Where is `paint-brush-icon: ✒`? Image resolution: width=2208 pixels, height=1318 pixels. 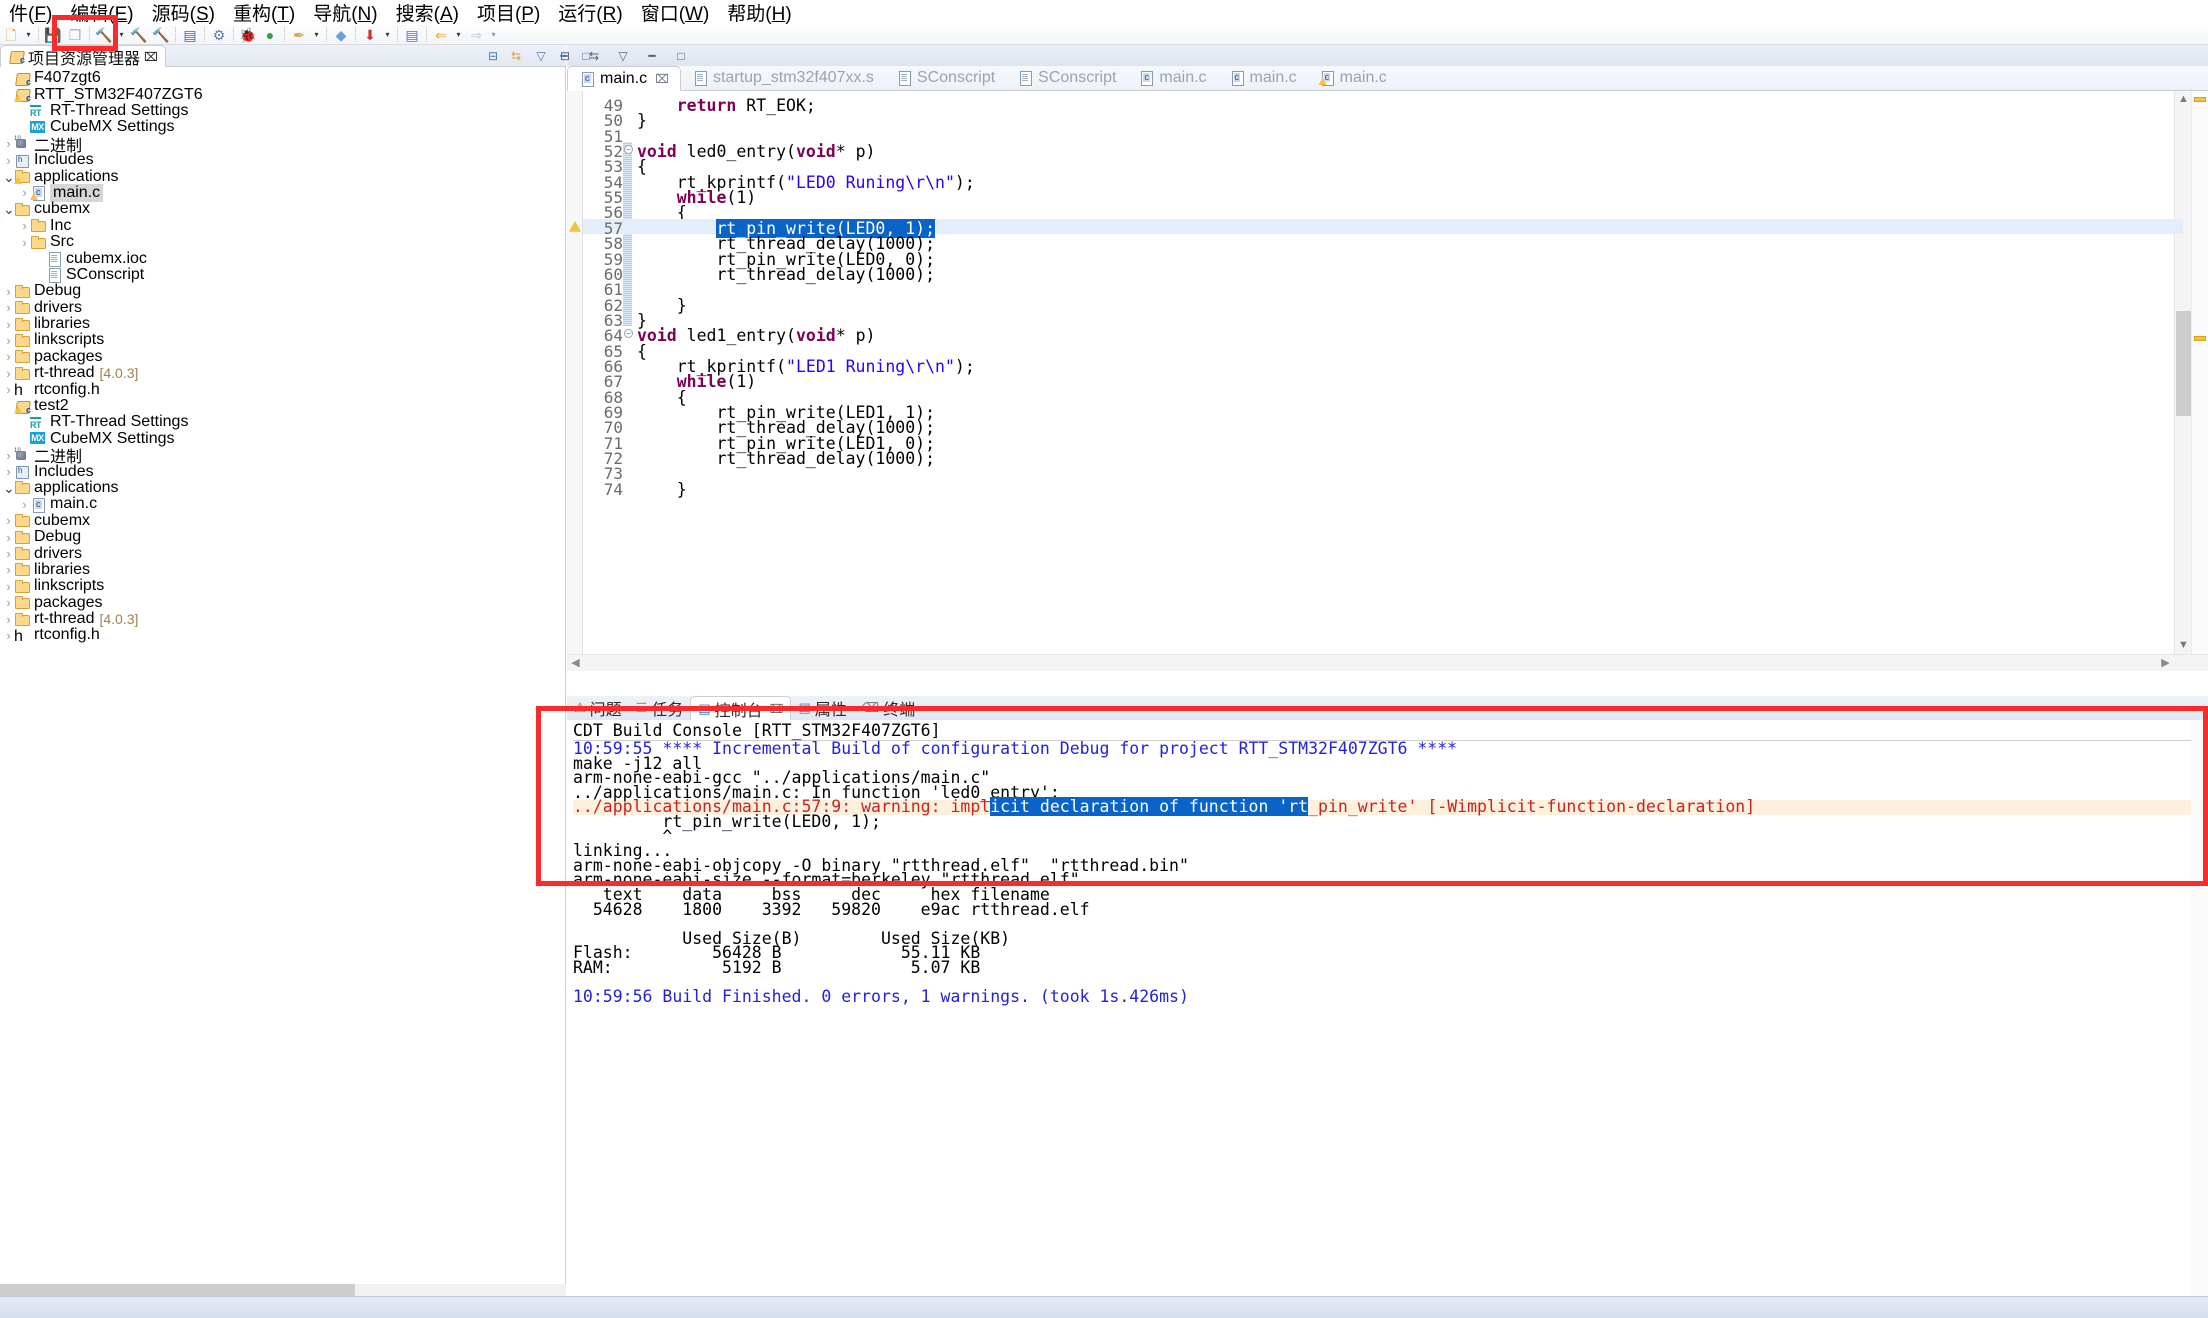
paint-brush-icon: ✒ is located at coordinates (299, 34).